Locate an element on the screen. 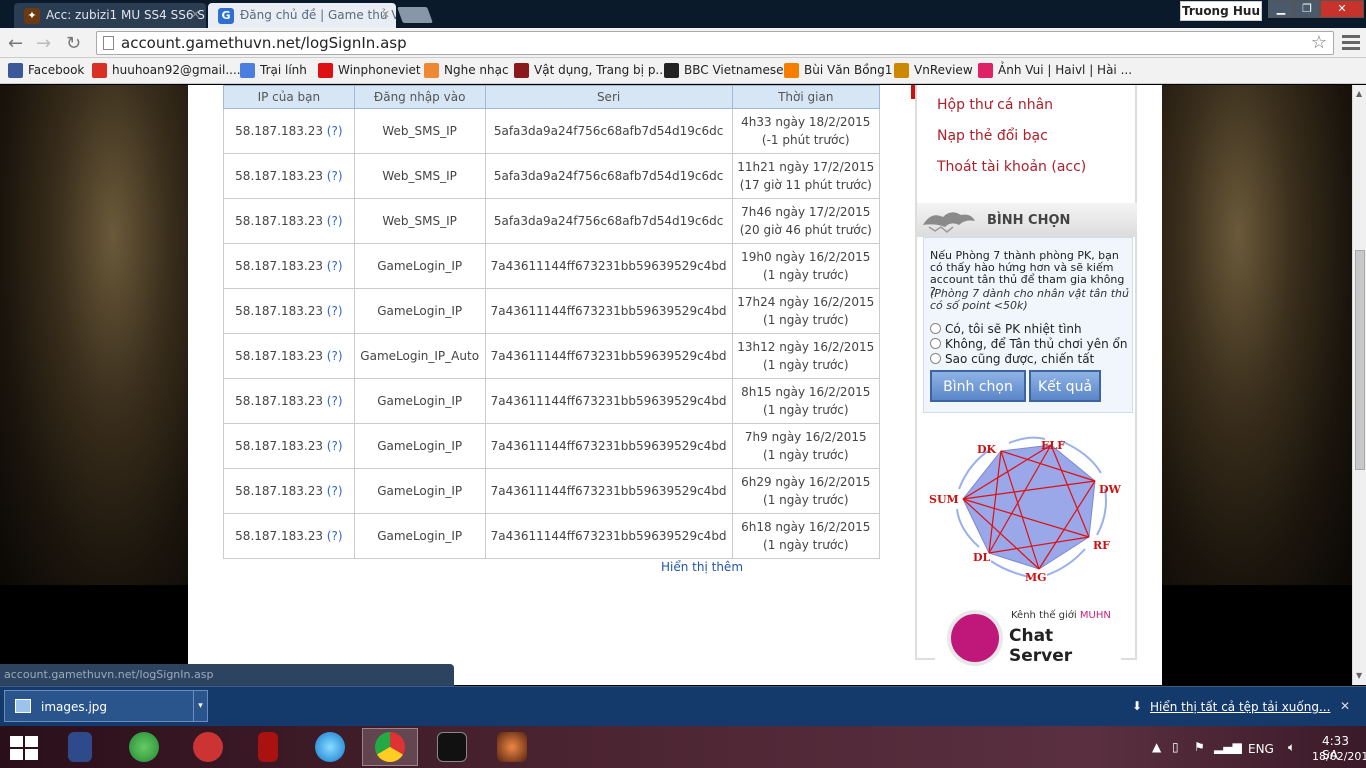 Image resolution: width=1366 pixels, height=768 pixels. close-window-button: ✕ is located at coordinates (1342, 9).